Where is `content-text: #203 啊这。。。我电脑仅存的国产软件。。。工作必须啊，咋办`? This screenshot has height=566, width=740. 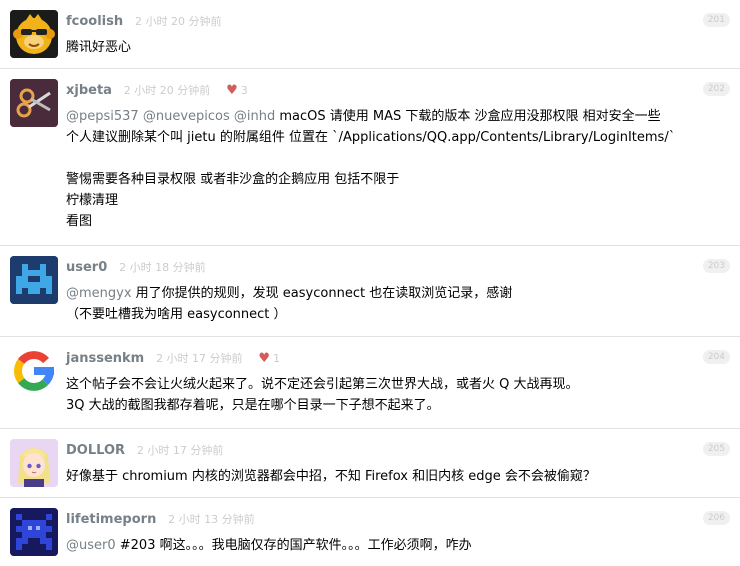 content-text: #203 啊这。。。我电脑仅存的国产软件。。。工作必须啊，咋办 is located at coordinates (293, 545).